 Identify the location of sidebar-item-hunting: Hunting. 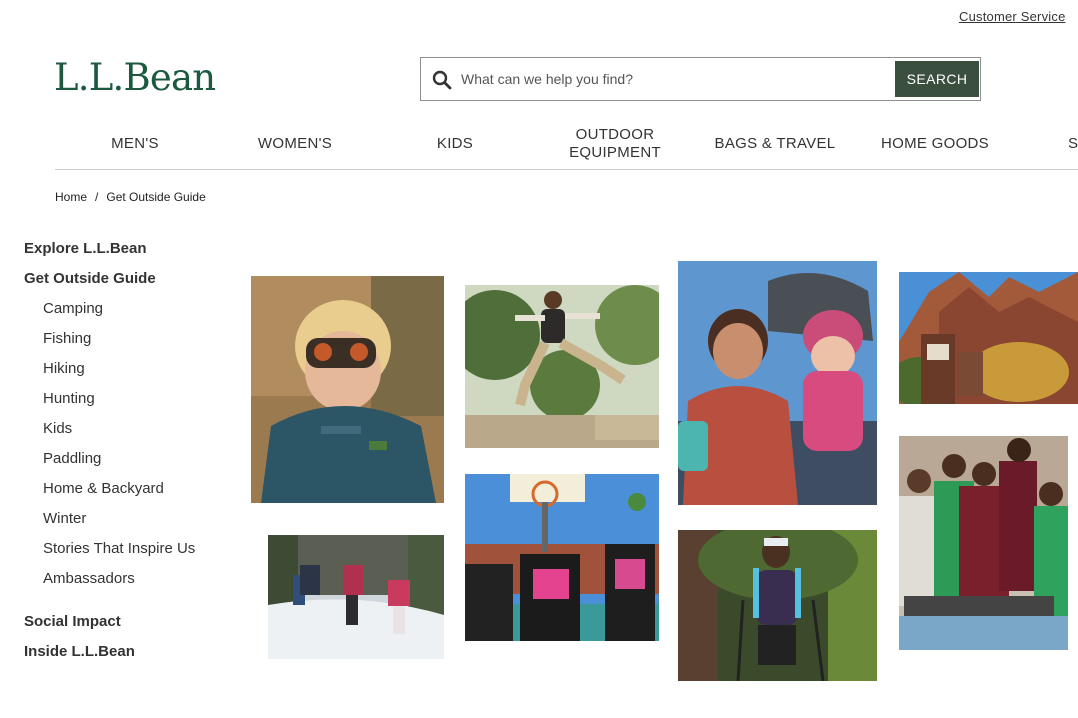
(129, 404).